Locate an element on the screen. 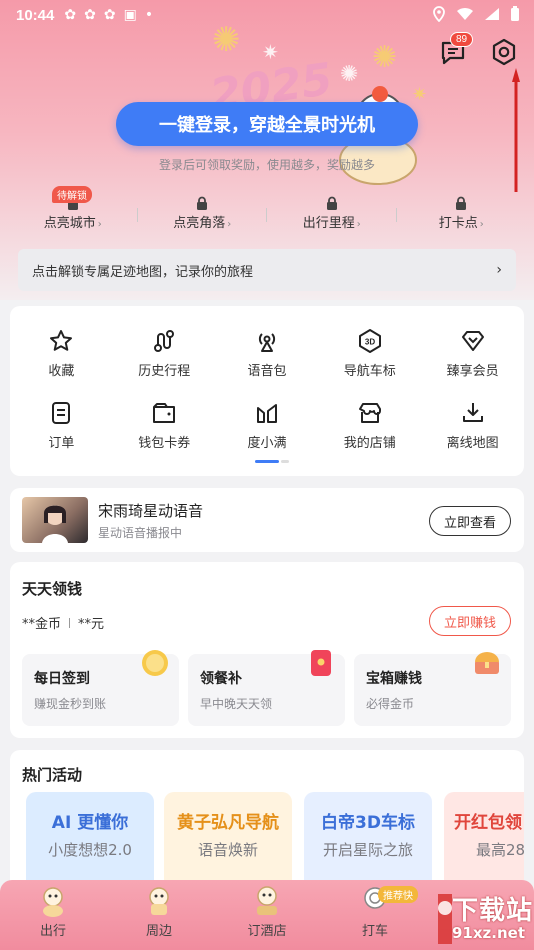 The image size is (534, 950). earn-now-button: 立即赚钱 is located at coordinates (470, 621).